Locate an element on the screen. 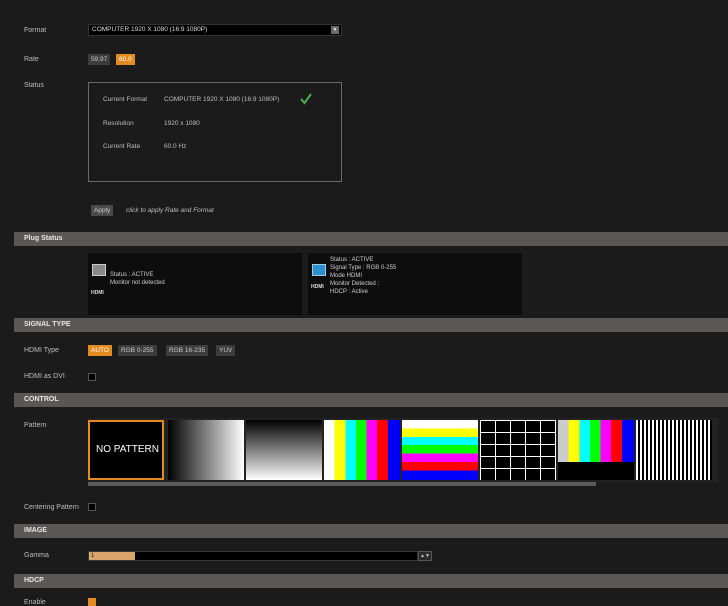 This screenshot has height=606, width=728. pattern-label: Pattern is located at coordinates (35, 425).